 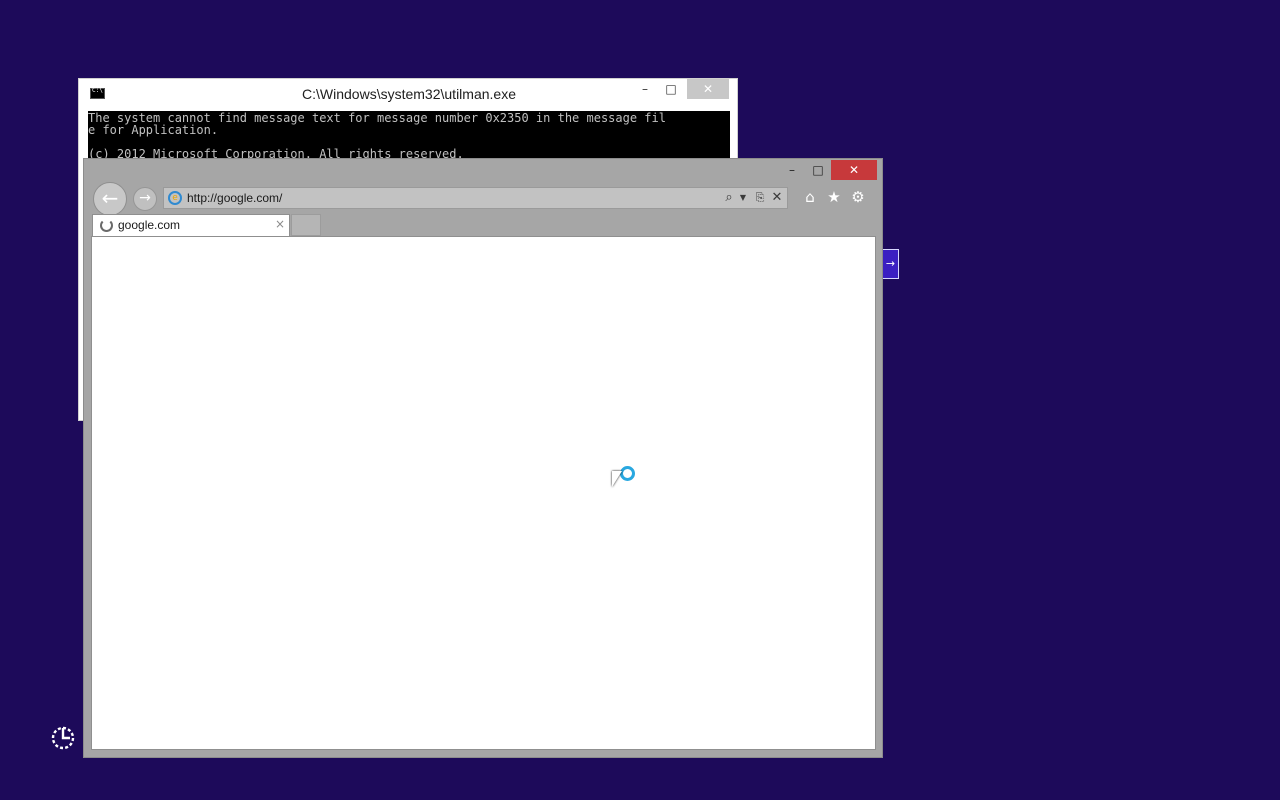 I want to click on back-button: ←, so click(x=110, y=199).